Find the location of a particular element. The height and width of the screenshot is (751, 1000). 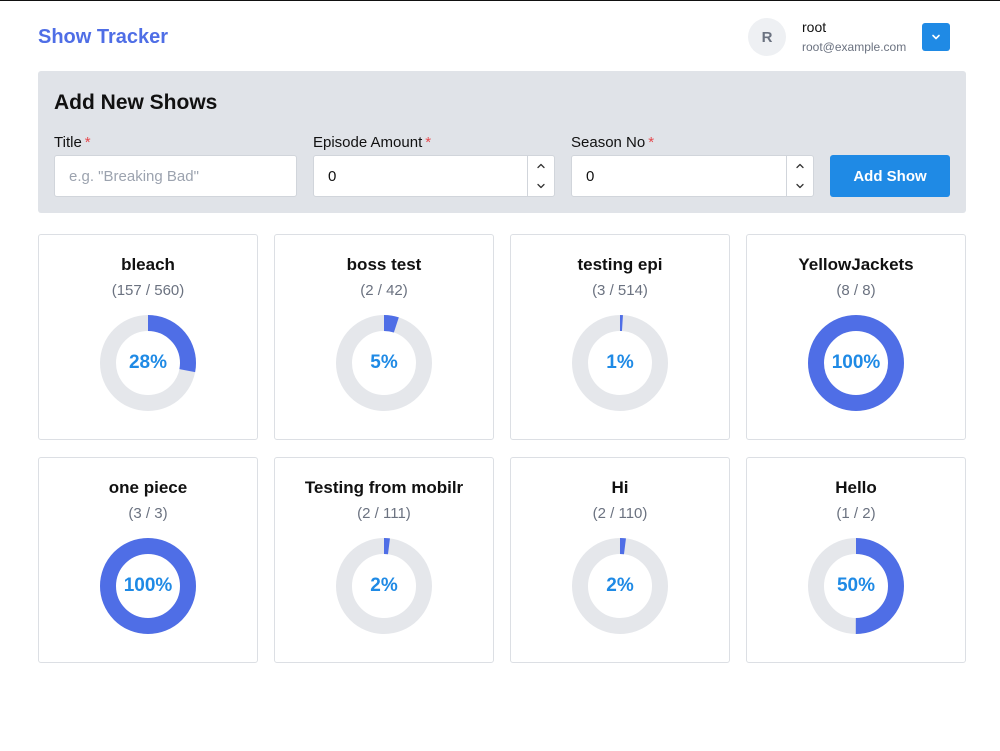

show-title: Hello is located at coordinates (856, 487).